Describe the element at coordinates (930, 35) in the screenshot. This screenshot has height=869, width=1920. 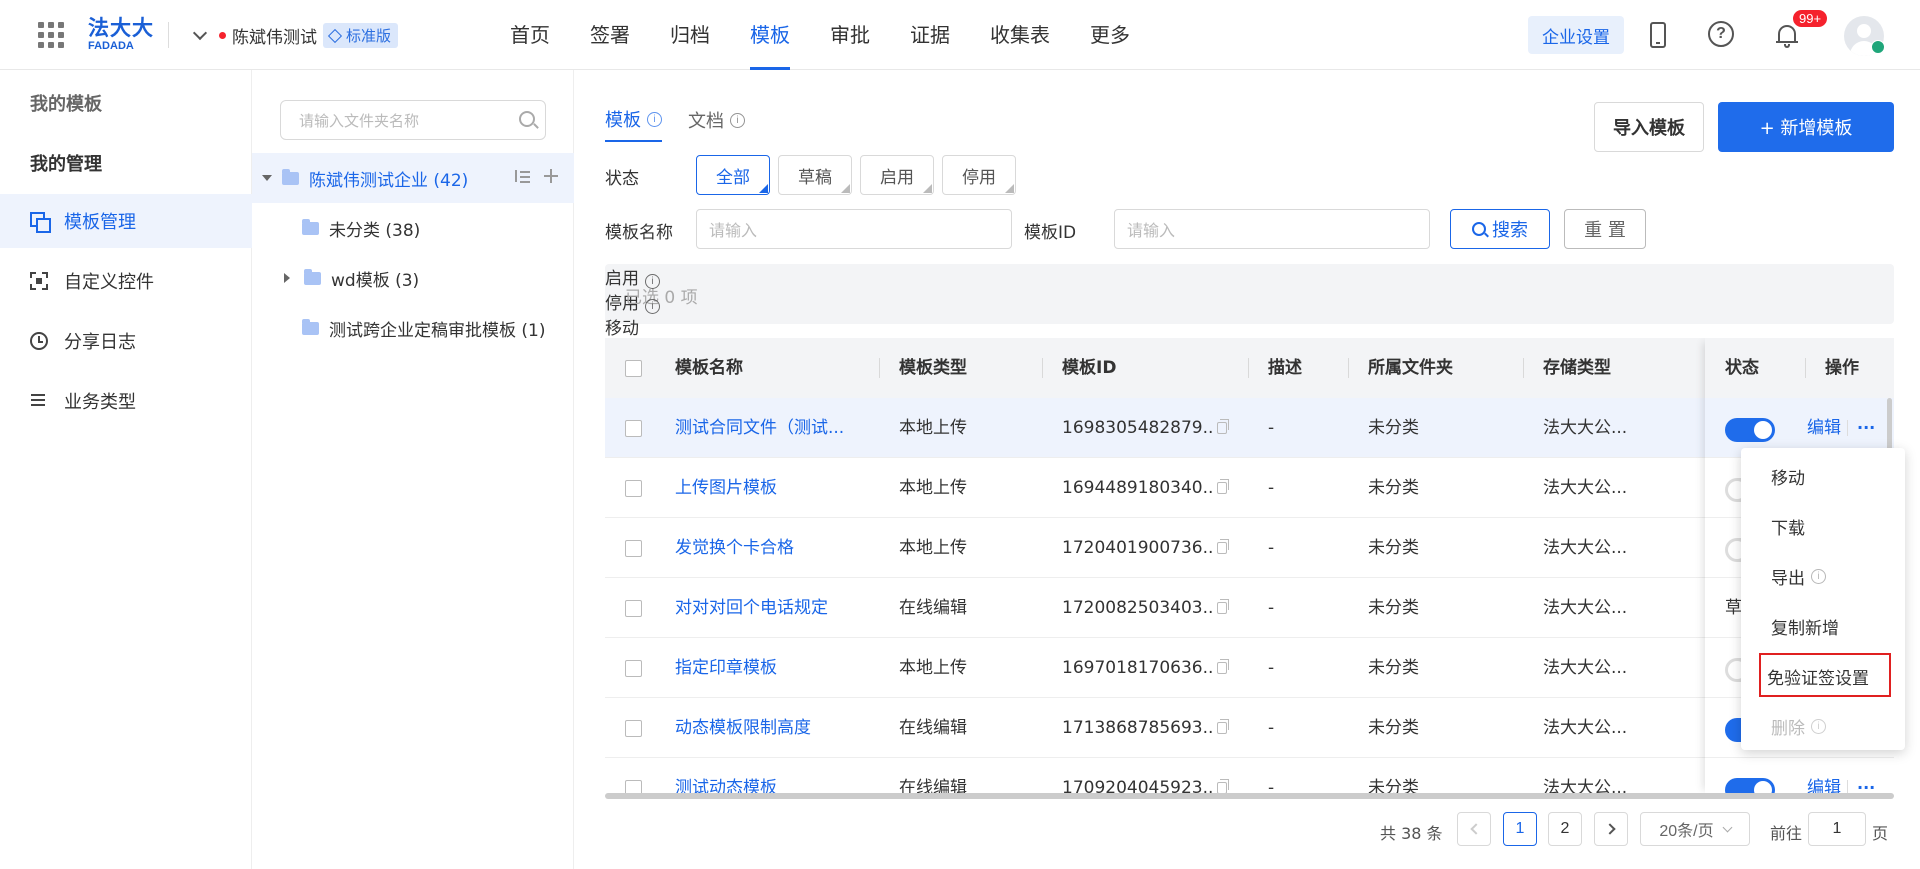
I see `nav-evidence: 证据` at that location.